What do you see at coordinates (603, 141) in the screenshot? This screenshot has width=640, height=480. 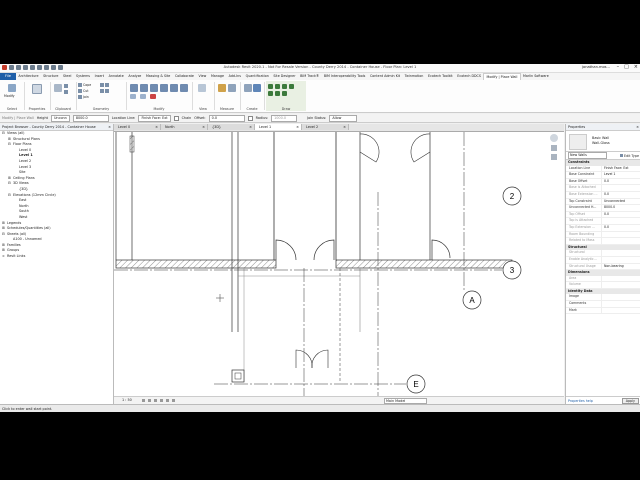 I see `type-selector: Basic Wall Wall-Glass` at bounding box center [603, 141].